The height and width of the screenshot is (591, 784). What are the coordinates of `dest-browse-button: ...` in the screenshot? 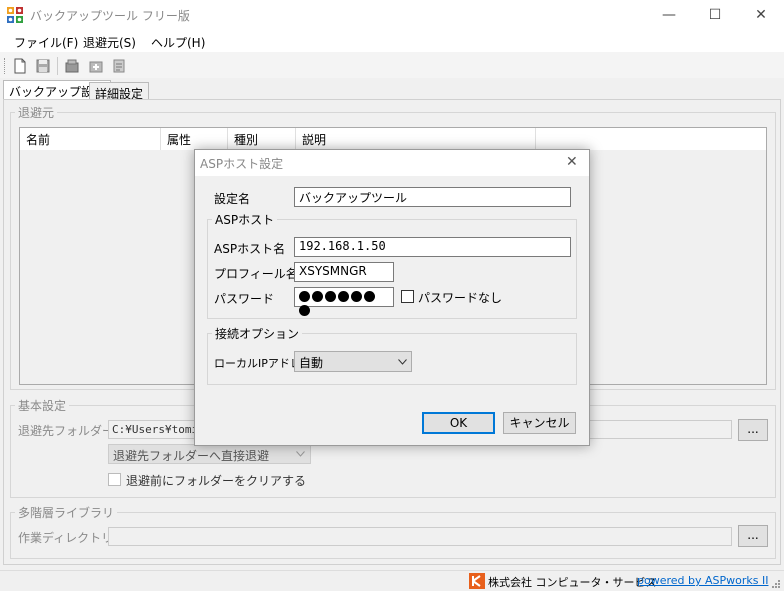 It's located at (753, 430).